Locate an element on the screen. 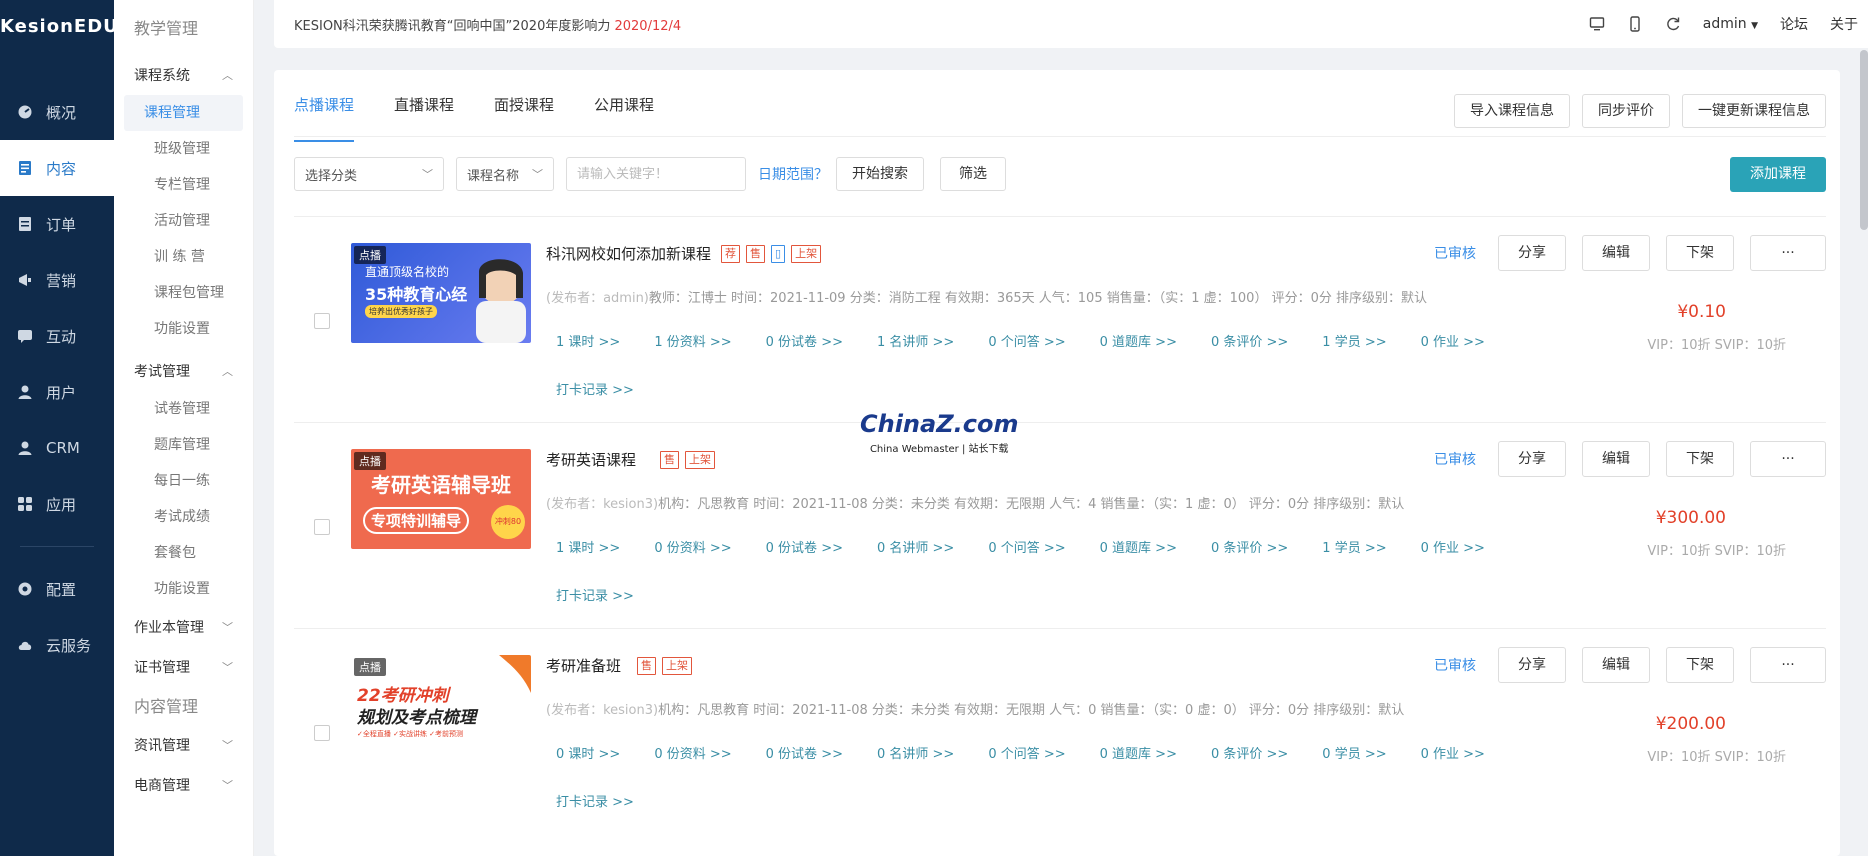 Image resolution: width=1868 pixels, height=856 pixels. nav-item-marketing: 营销 is located at coordinates (57, 280).